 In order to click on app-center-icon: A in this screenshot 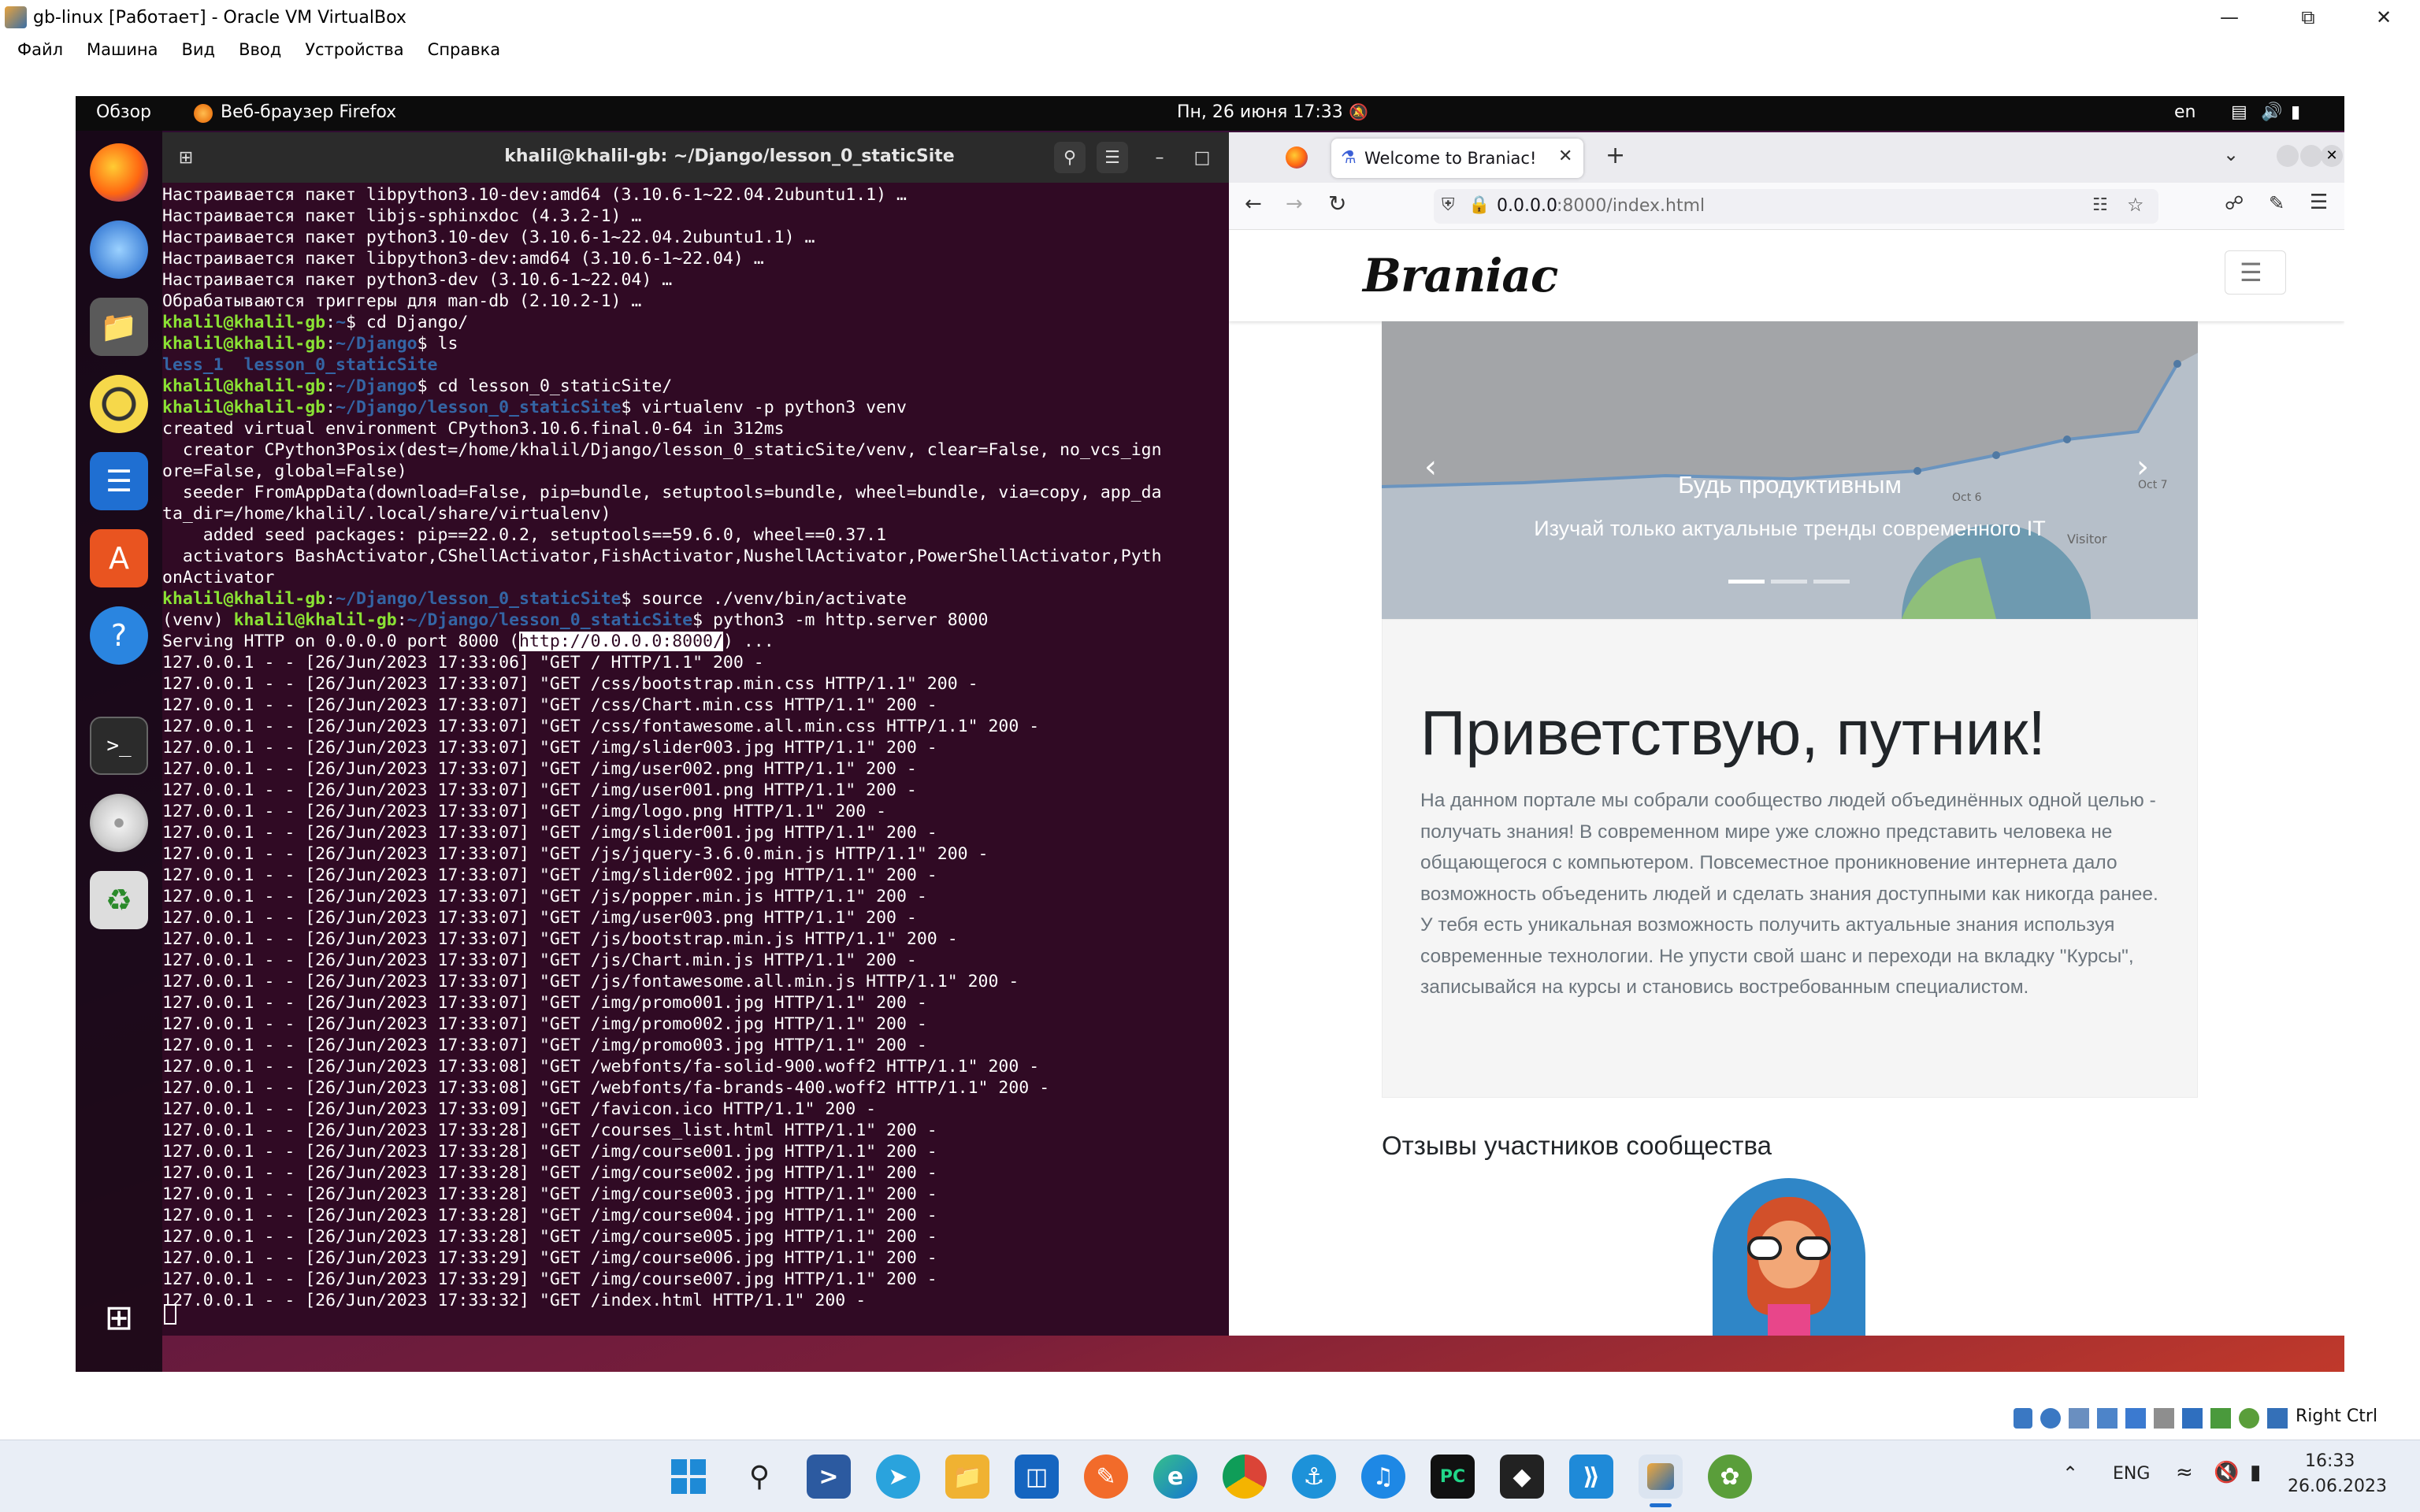, I will do `click(119, 558)`.